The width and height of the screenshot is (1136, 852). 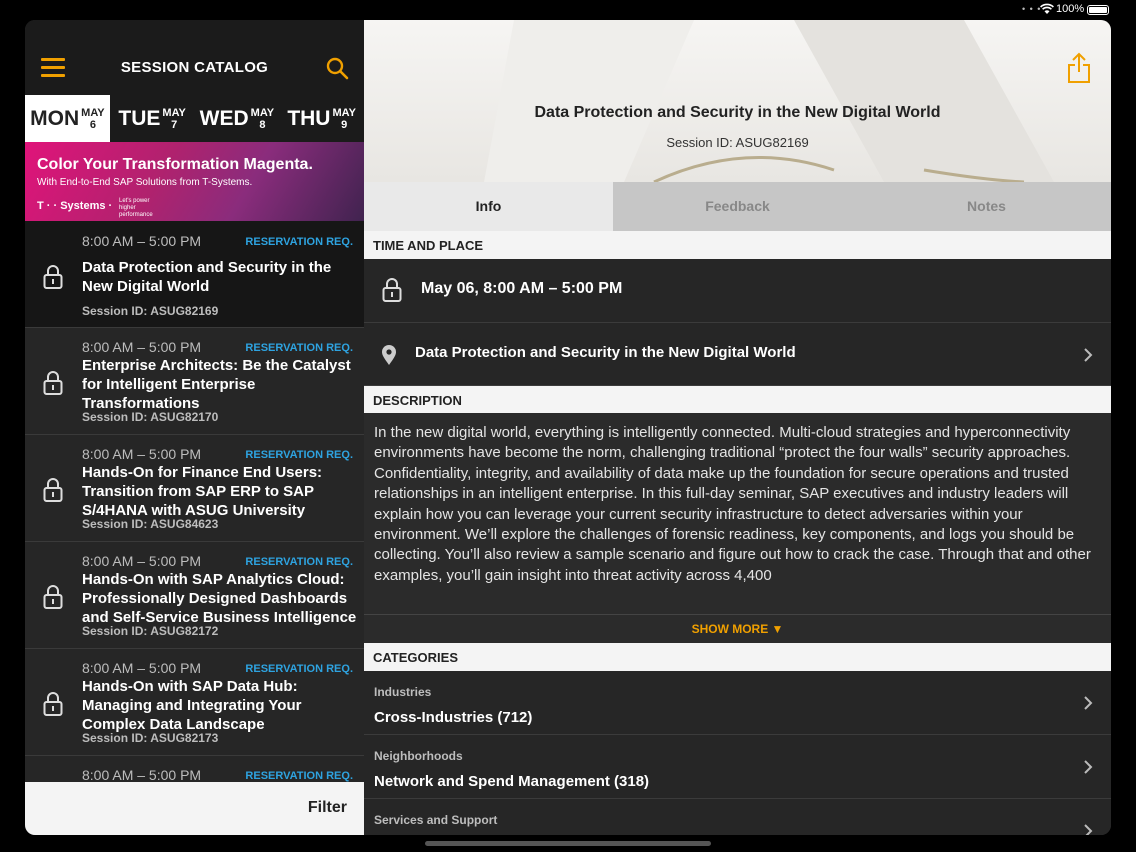 I want to click on day-tab-mon: MON MAY 6, so click(x=67, y=118).